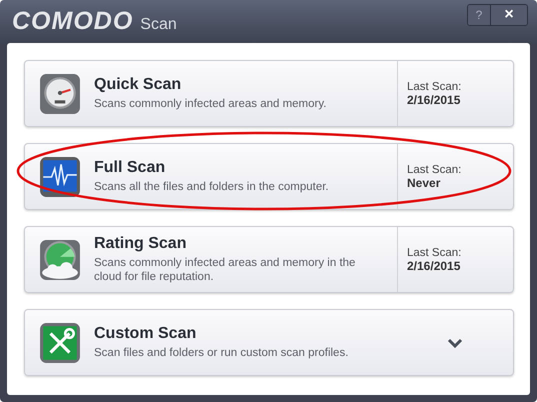 The width and height of the screenshot is (537, 402). Describe the element at coordinates (130, 168) in the screenshot. I see `scan-title: Full Scan` at that location.